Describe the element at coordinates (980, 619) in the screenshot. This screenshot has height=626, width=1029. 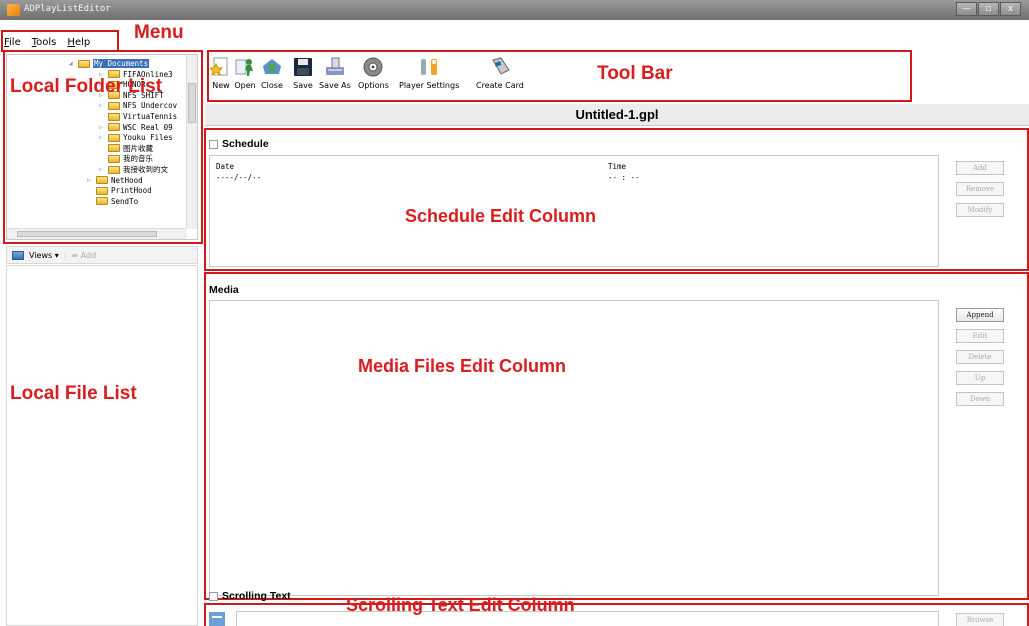
I see `scrolling-browse-button: Browse` at that location.